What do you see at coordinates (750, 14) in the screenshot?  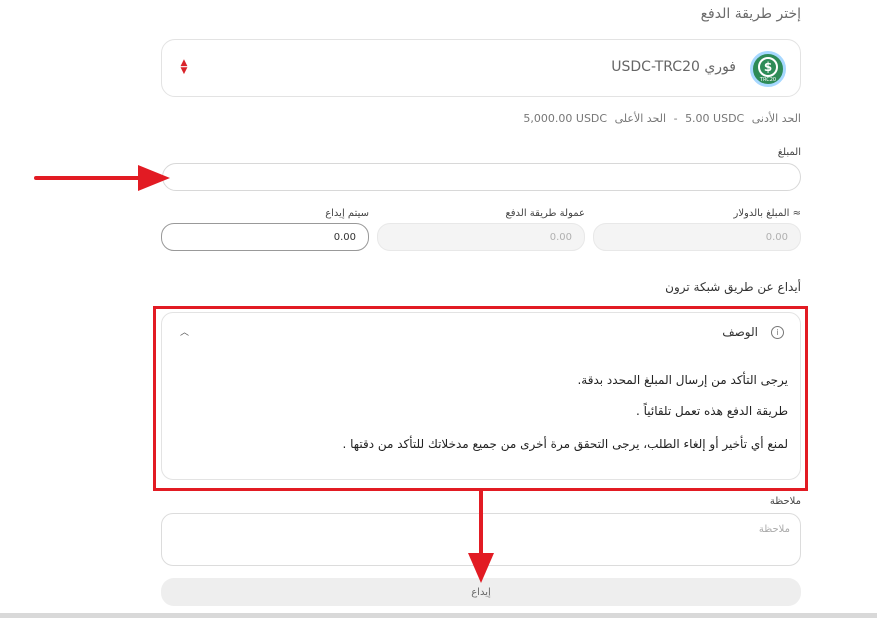 I see `section-title: إختر طريقة الدفع` at bounding box center [750, 14].